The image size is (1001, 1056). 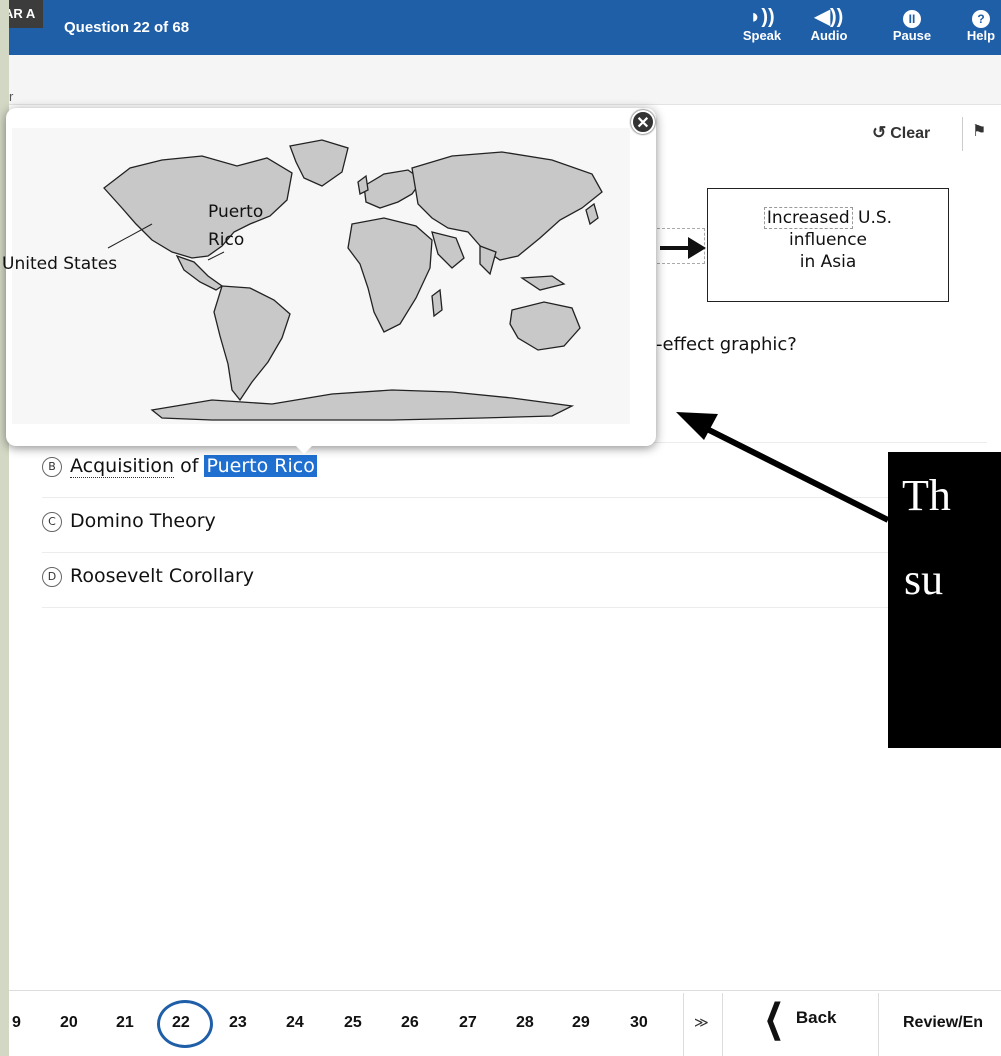 What do you see at coordinates (304, 449) in the screenshot?
I see `popup-pointer` at bounding box center [304, 449].